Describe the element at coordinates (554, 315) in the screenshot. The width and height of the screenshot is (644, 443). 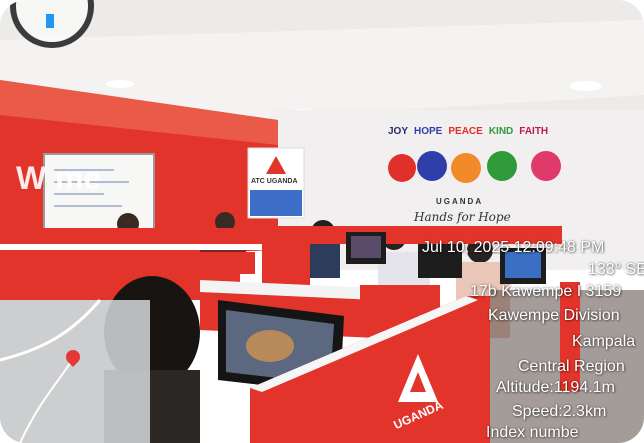
I see `overlay-division: Kawempe Division` at that location.